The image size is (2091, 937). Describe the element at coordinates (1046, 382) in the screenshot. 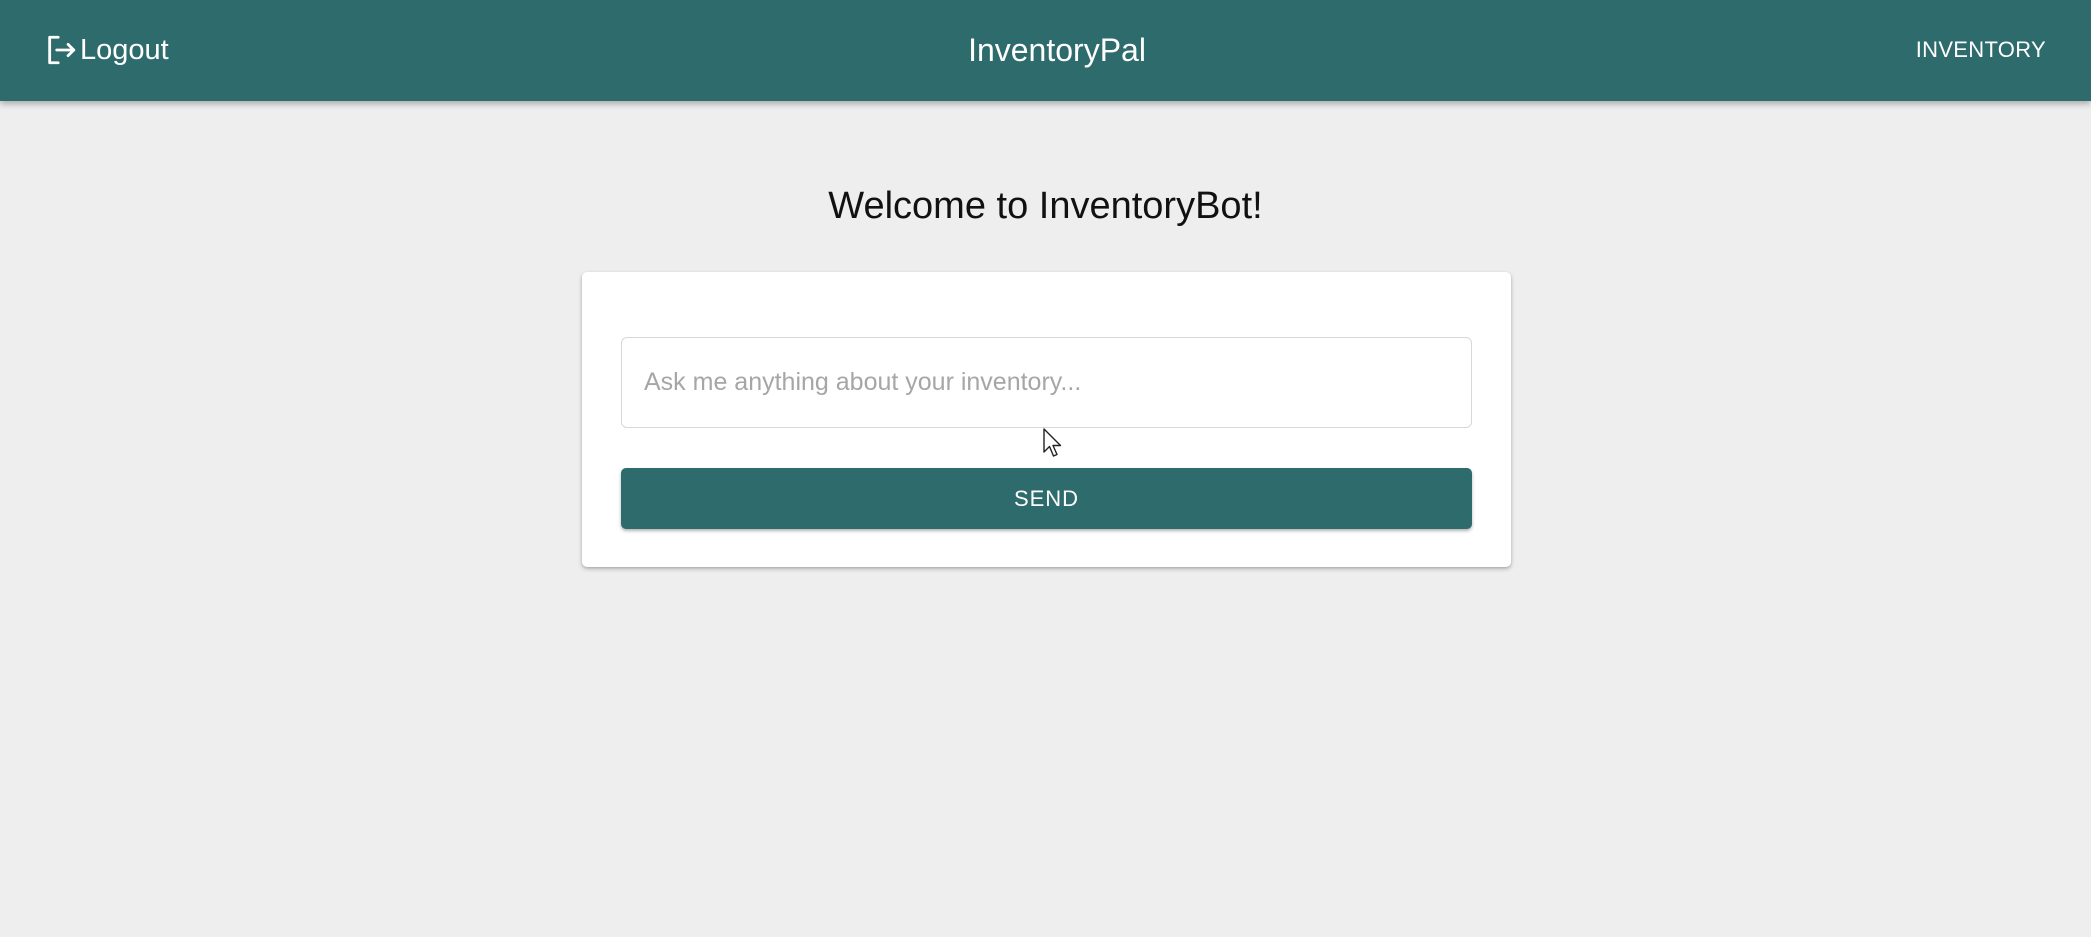

I see `query-input` at that location.